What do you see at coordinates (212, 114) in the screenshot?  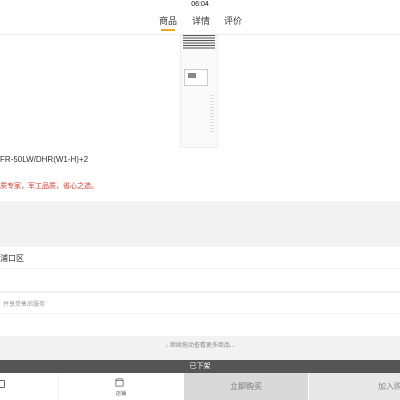 I see `air-conditioner-vent` at bounding box center [212, 114].